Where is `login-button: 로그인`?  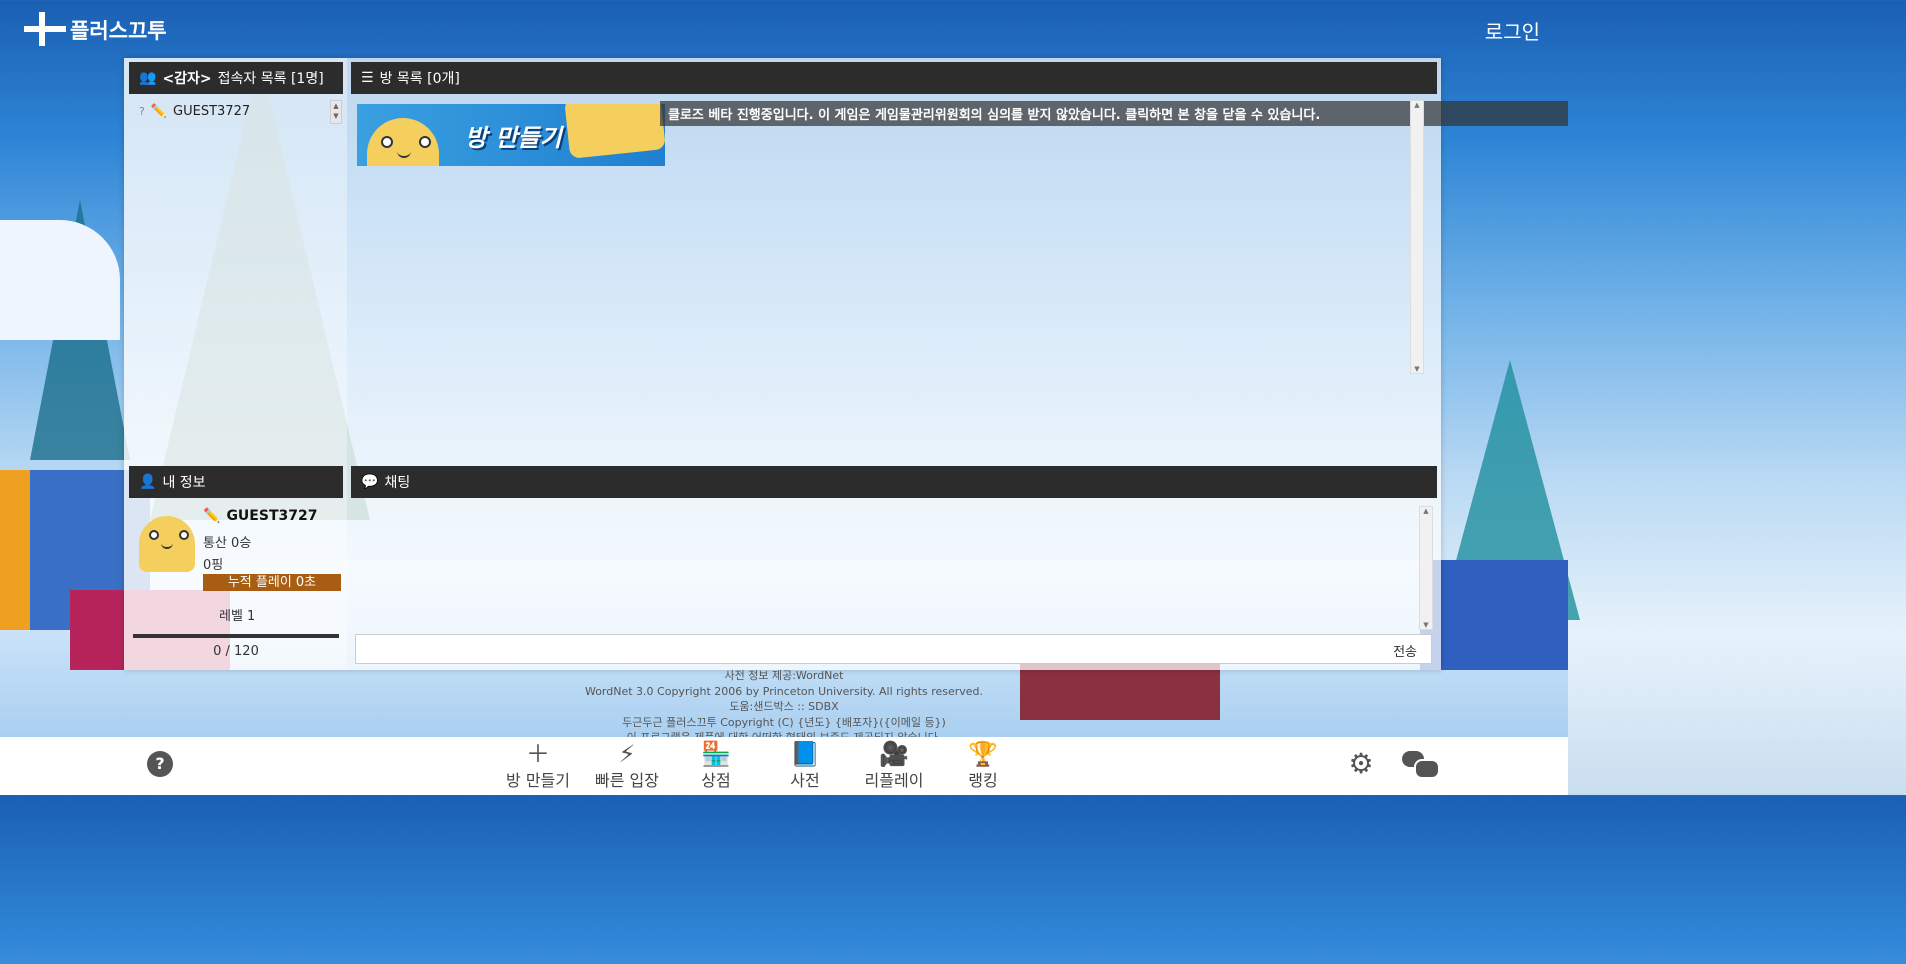 login-button: 로그인 is located at coordinates (1512, 30).